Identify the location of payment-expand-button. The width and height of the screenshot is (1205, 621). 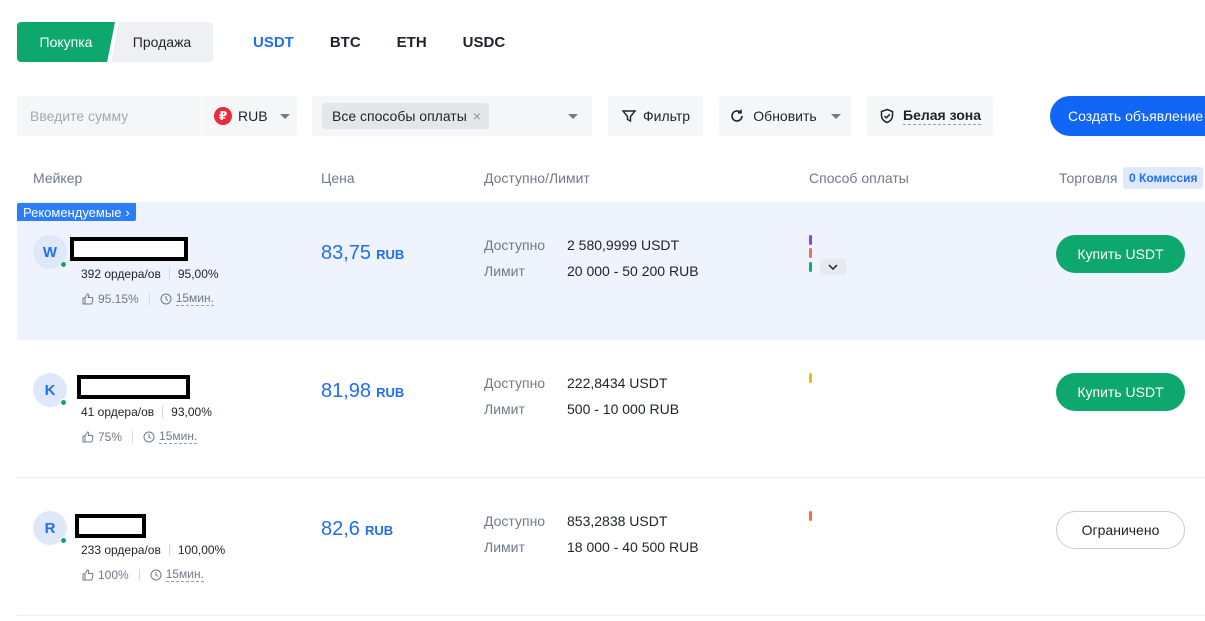
(833, 267).